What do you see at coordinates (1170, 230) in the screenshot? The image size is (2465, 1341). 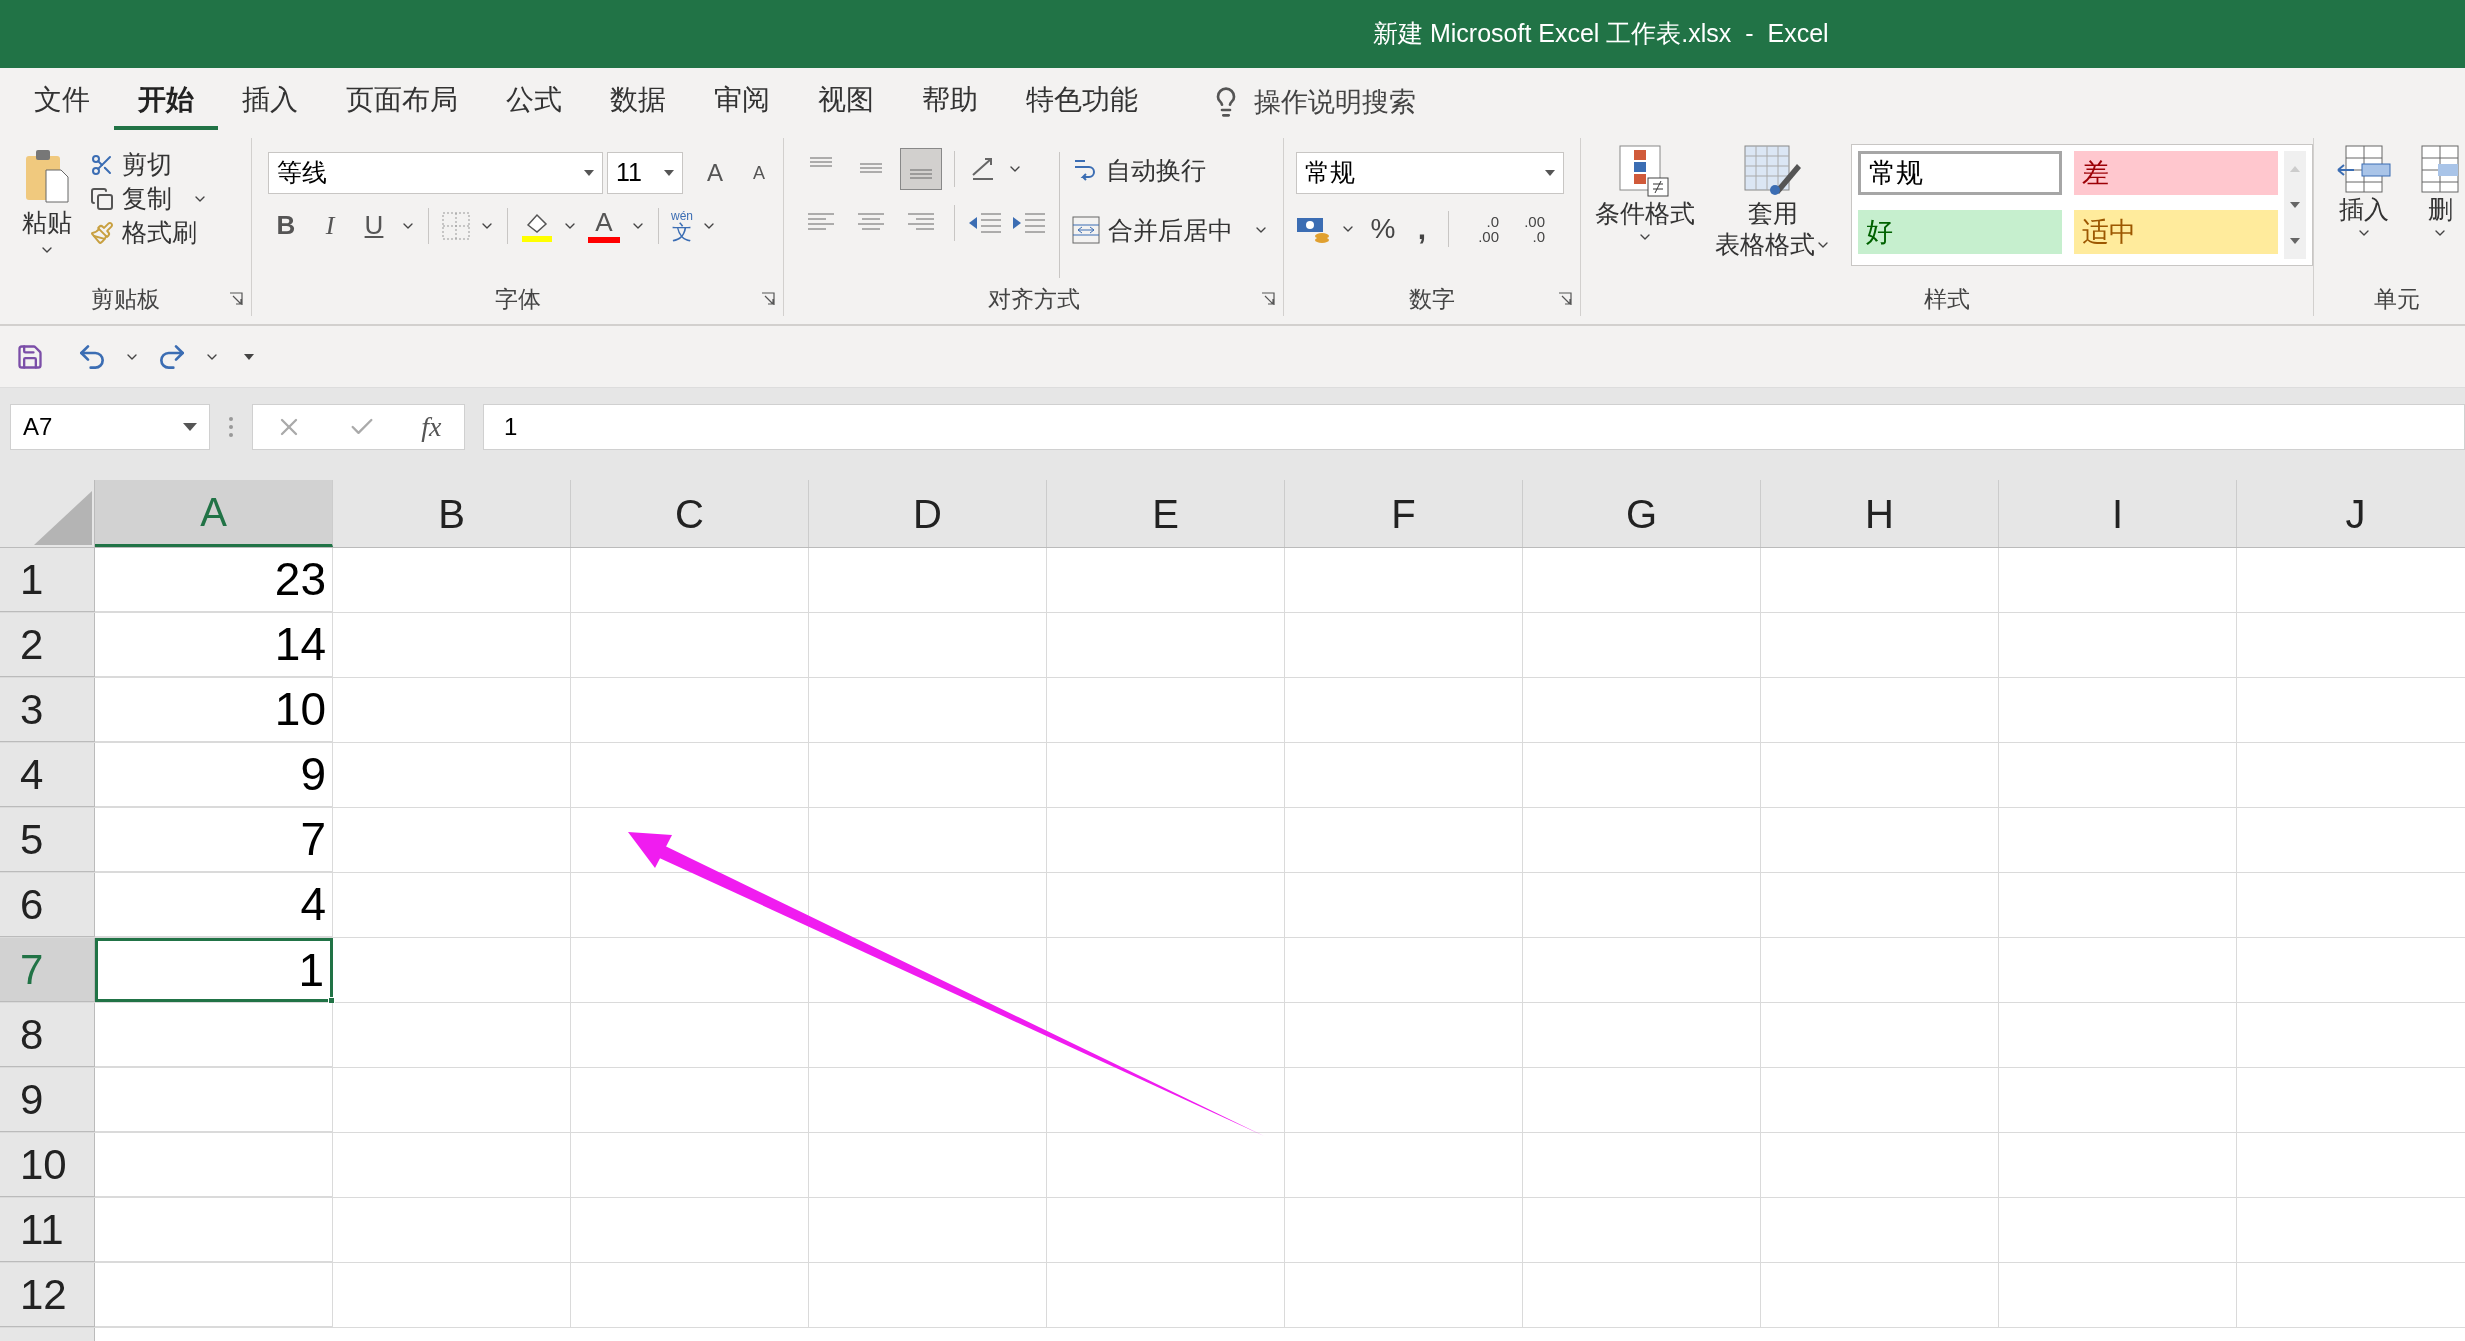 I see `merge-center-button: 合并后居中` at bounding box center [1170, 230].